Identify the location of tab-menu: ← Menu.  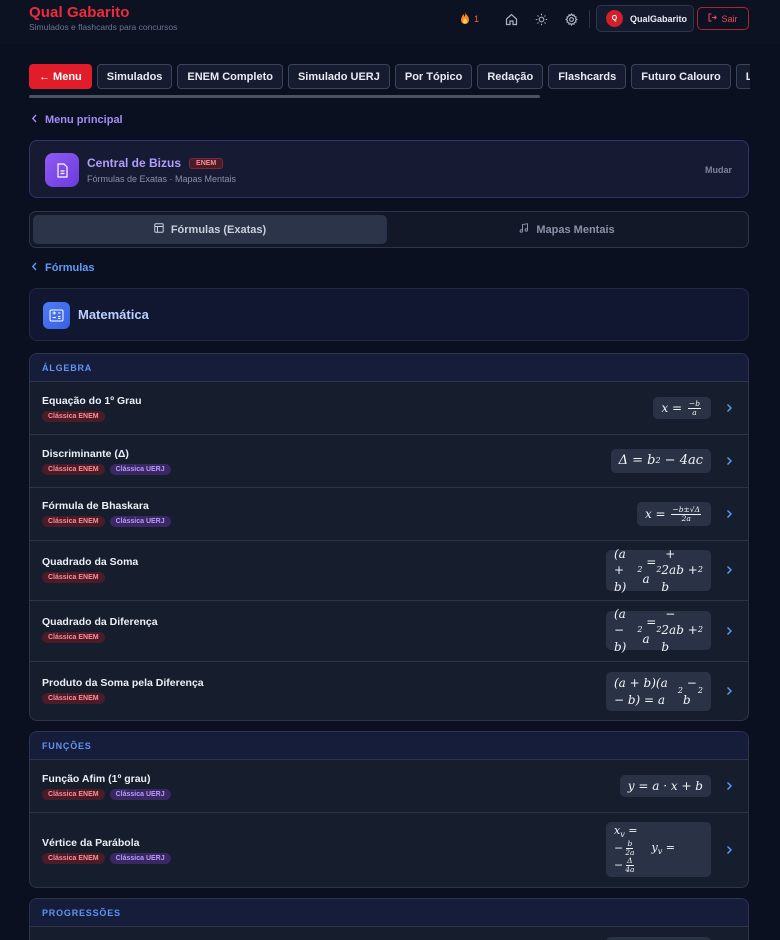
(60, 76).